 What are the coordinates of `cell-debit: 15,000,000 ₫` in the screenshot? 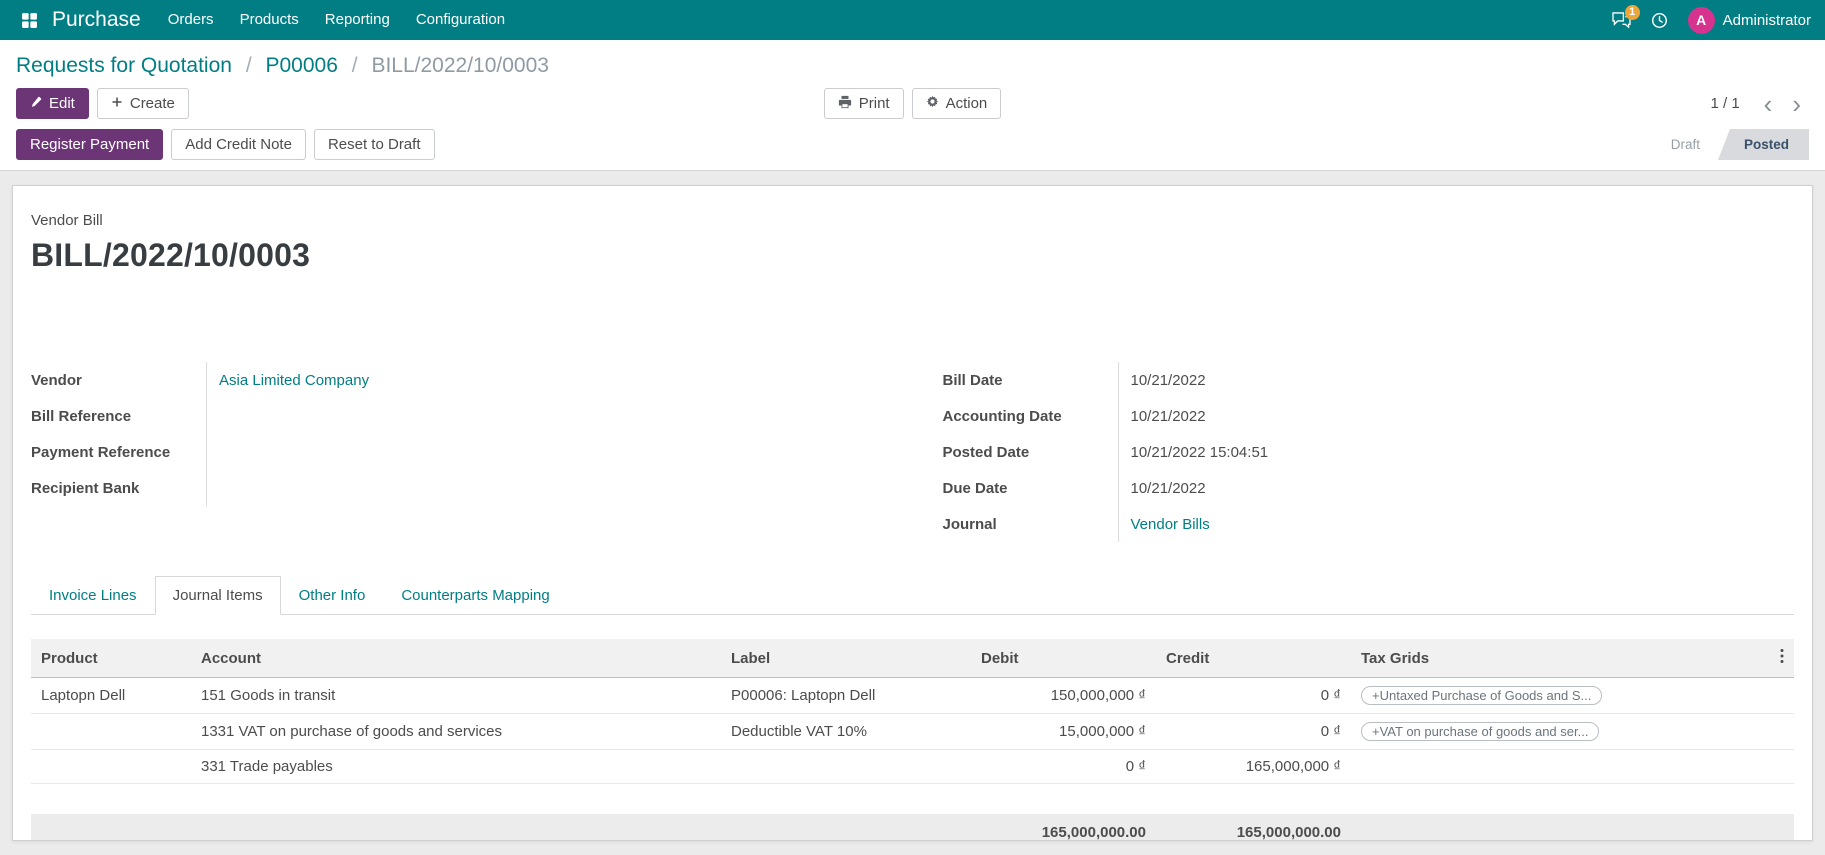 It's located at (1063, 731).